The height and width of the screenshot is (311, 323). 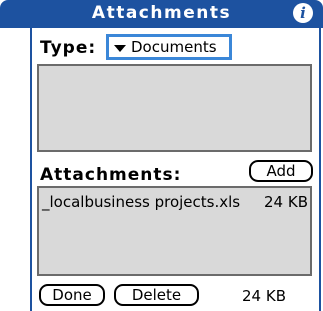 I want to click on attachments-label: Attachments:, so click(x=111, y=175).